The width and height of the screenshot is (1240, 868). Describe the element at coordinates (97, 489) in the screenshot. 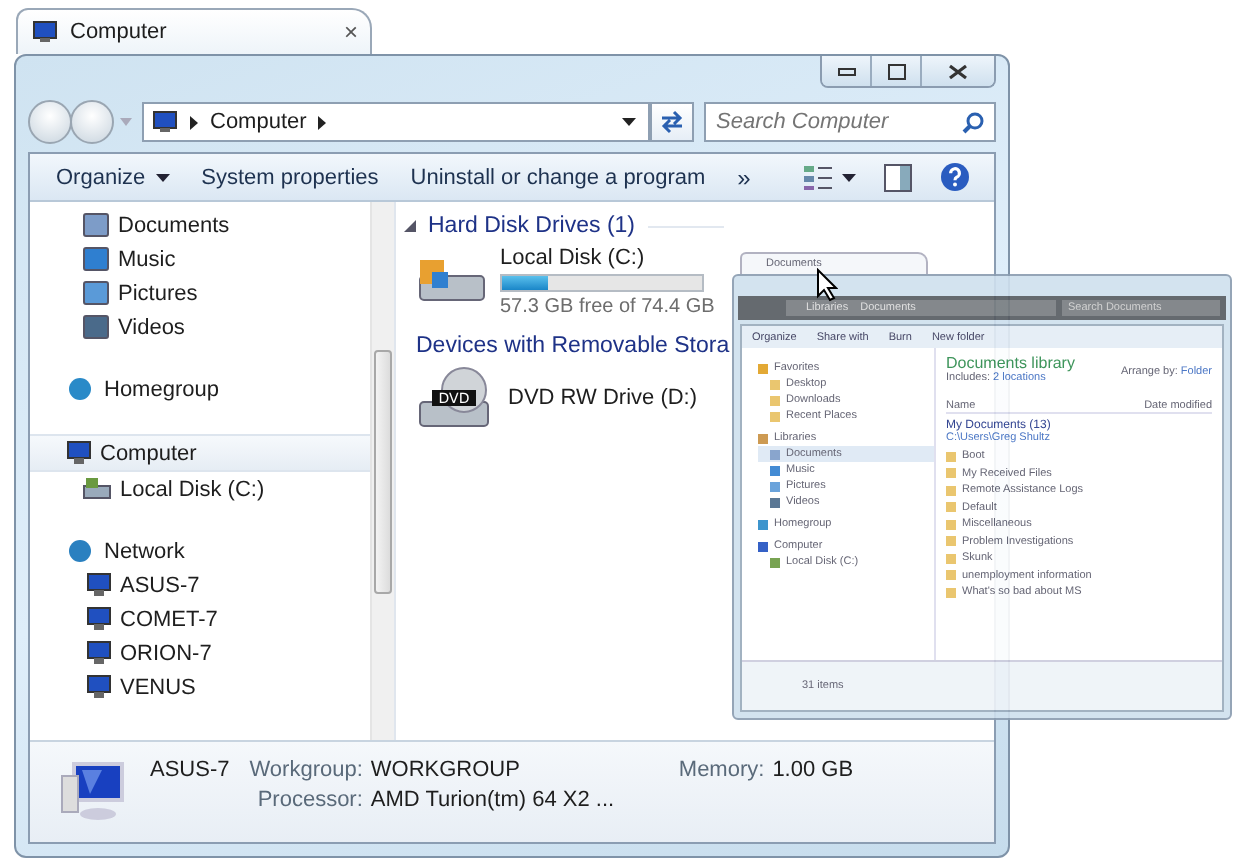

I see `drive-icon` at that location.